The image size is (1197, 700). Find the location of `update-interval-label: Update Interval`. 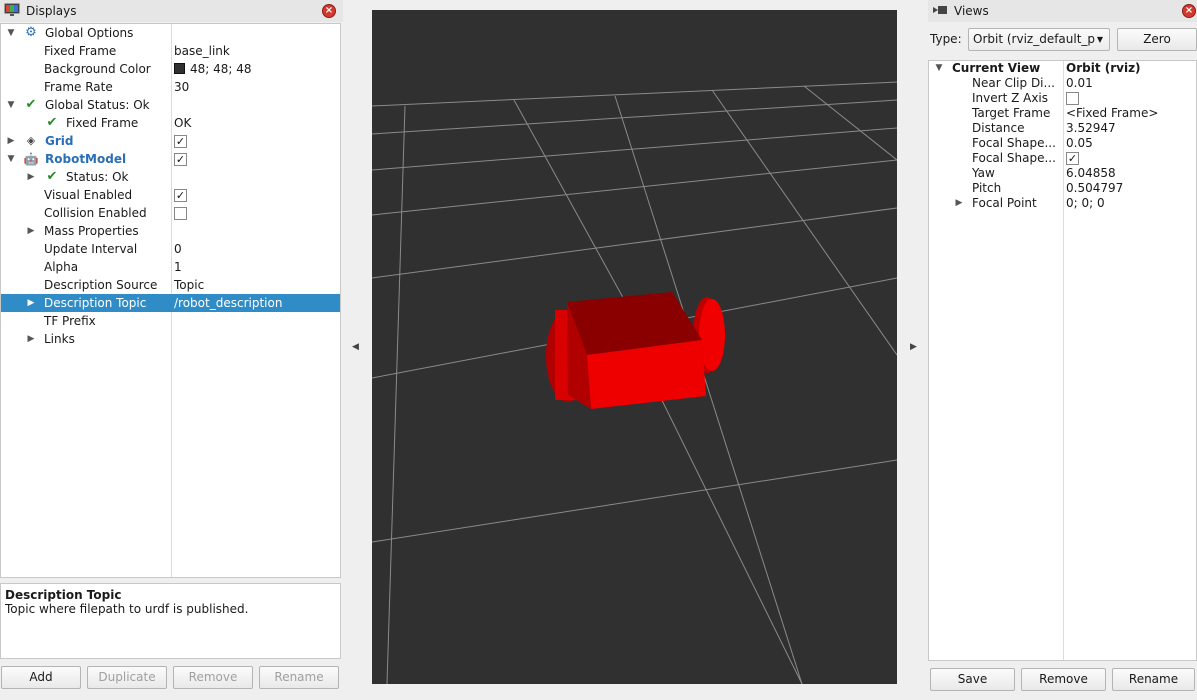

update-interval-label: Update Interval is located at coordinates (91, 249).